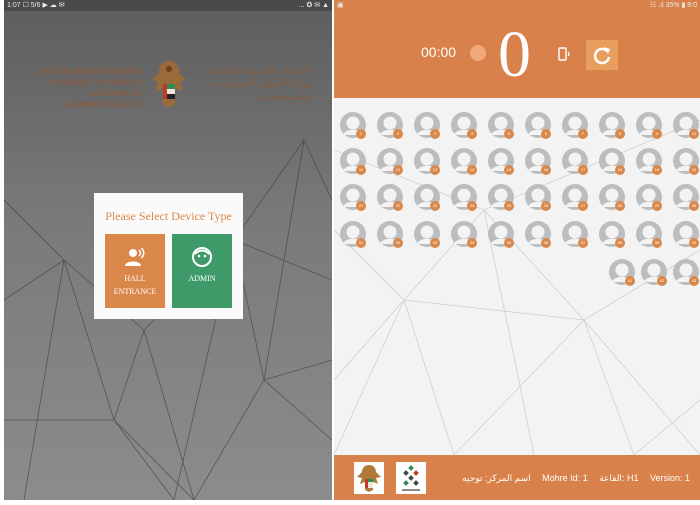 This screenshot has height=505, width=700. Describe the element at coordinates (612, 197) in the screenshot. I see `seat-avatar: 28` at that location.